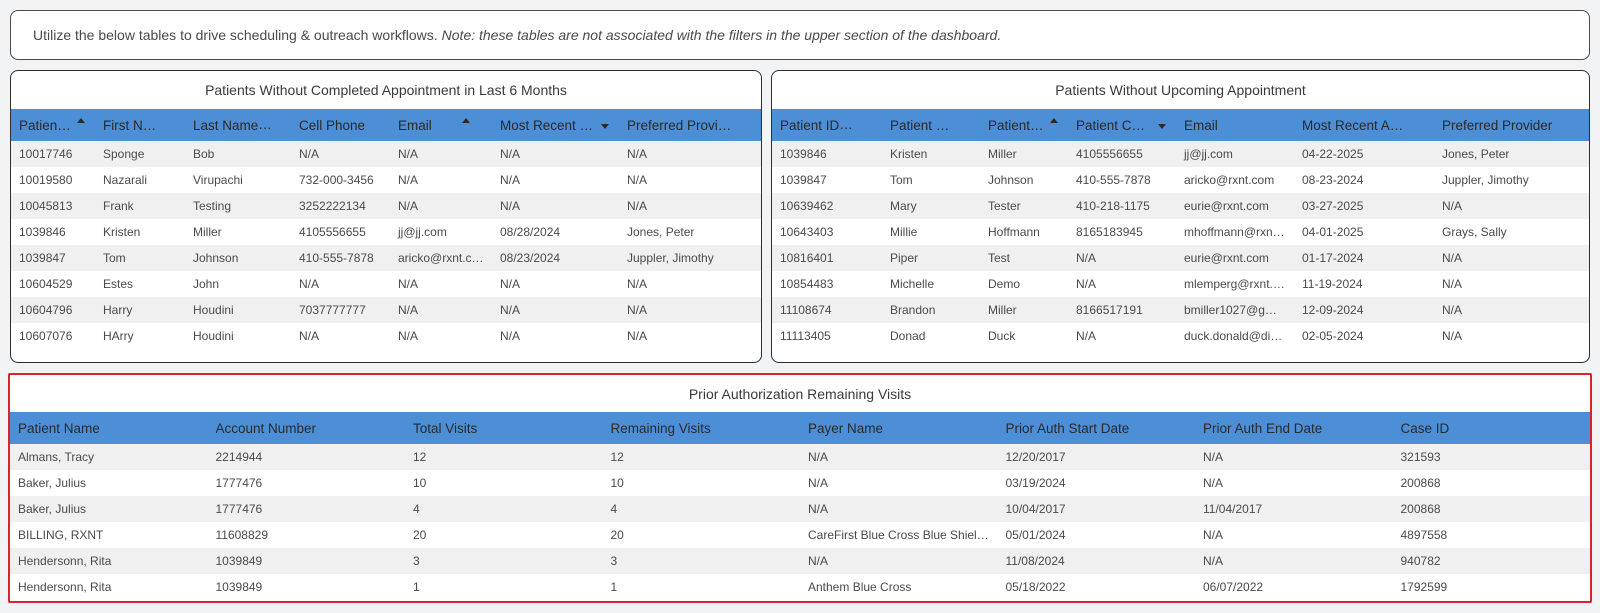 The height and width of the screenshot is (613, 1600). What do you see at coordinates (1233, 509) in the screenshot?
I see `table-cell: 11/04/2017` at bounding box center [1233, 509].